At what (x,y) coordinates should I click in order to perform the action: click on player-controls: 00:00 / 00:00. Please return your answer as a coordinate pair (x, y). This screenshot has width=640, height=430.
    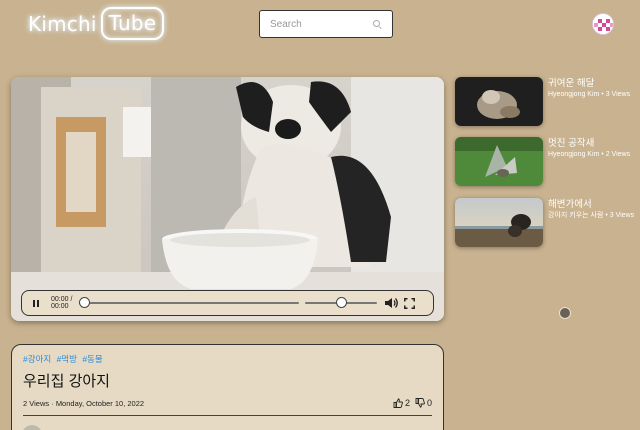
    Looking at the image, I should click on (227, 303).